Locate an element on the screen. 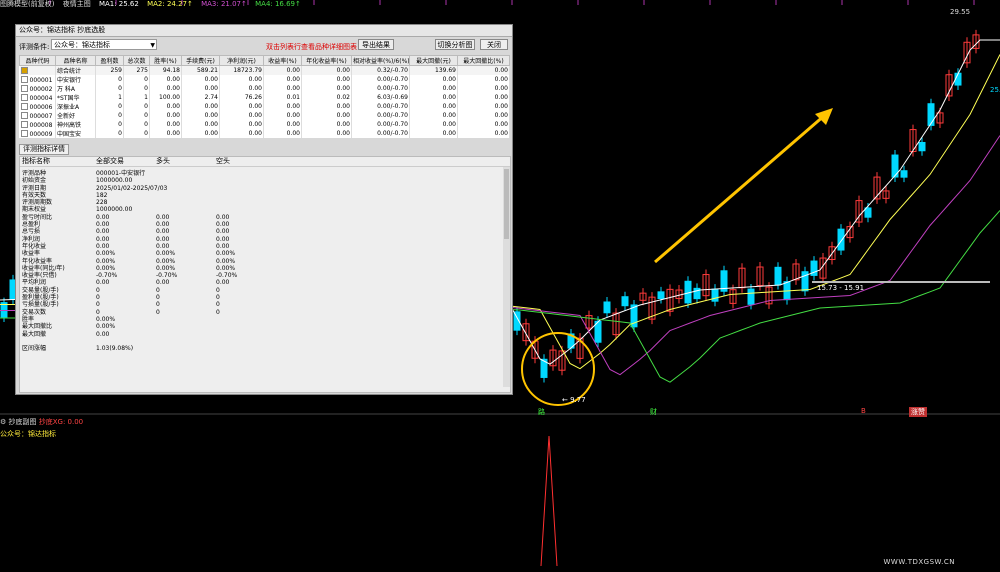 The height and width of the screenshot is (572, 1000). detail-row: 收益率 0.00% 0.00% 0.00% is located at coordinates (265, 253).